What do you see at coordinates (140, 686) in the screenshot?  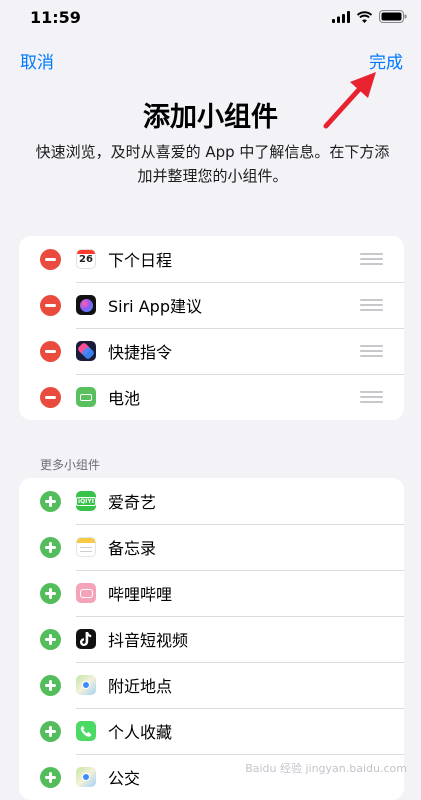 I see `widget-label: 附近地点` at bounding box center [140, 686].